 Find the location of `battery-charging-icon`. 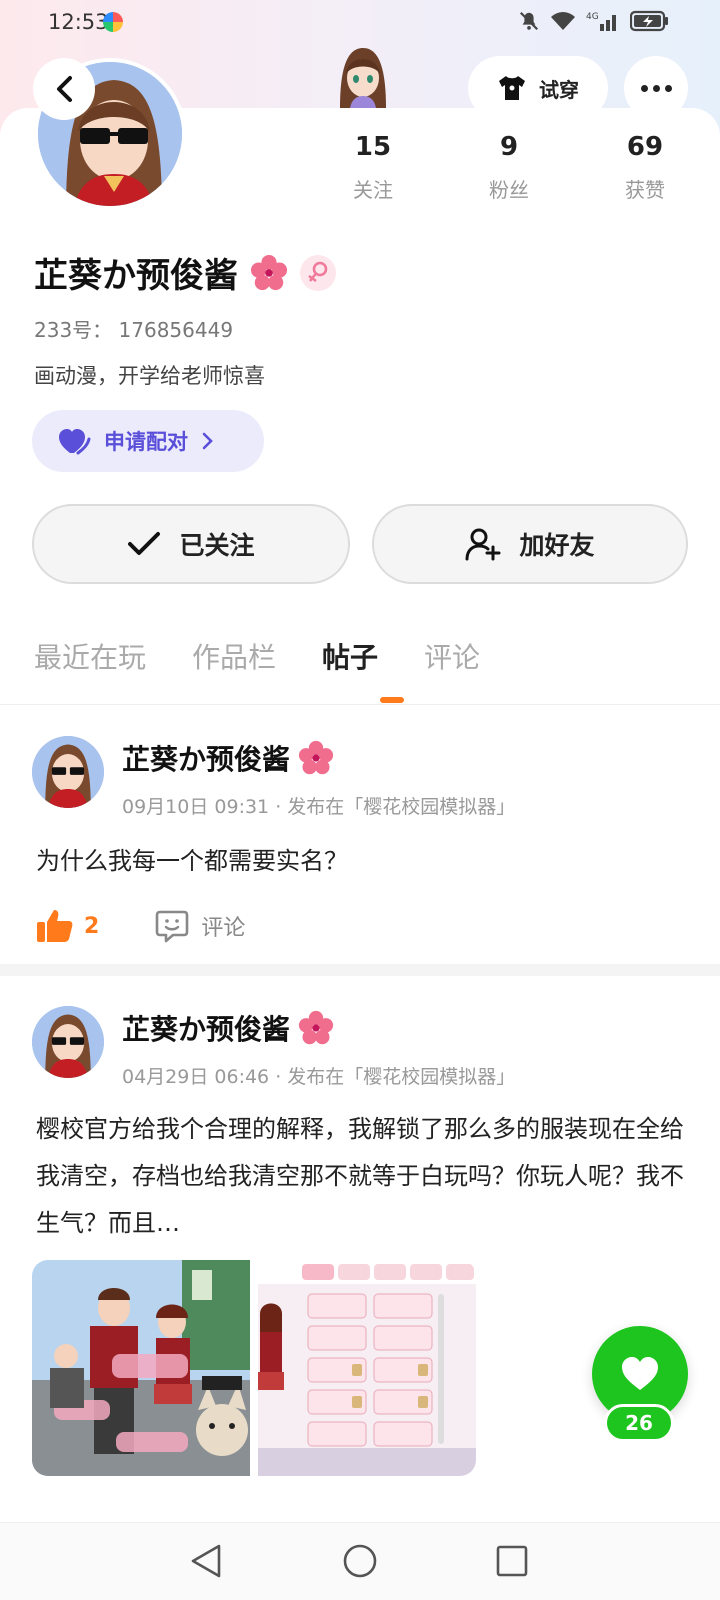

battery-charging-icon is located at coordinates (649, 21).